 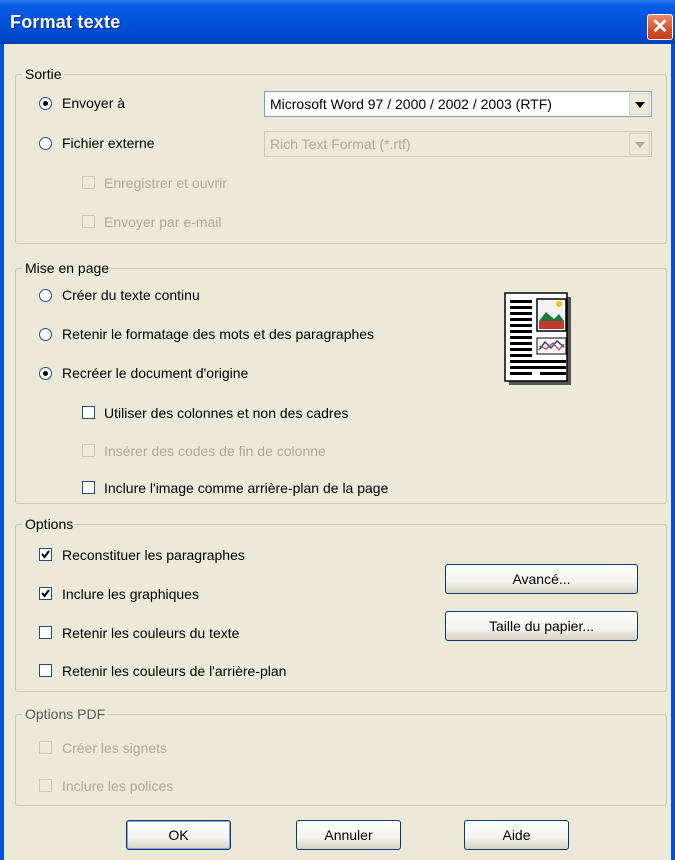 I want to click on close-icon: ✕, so click(x=660, y=27).